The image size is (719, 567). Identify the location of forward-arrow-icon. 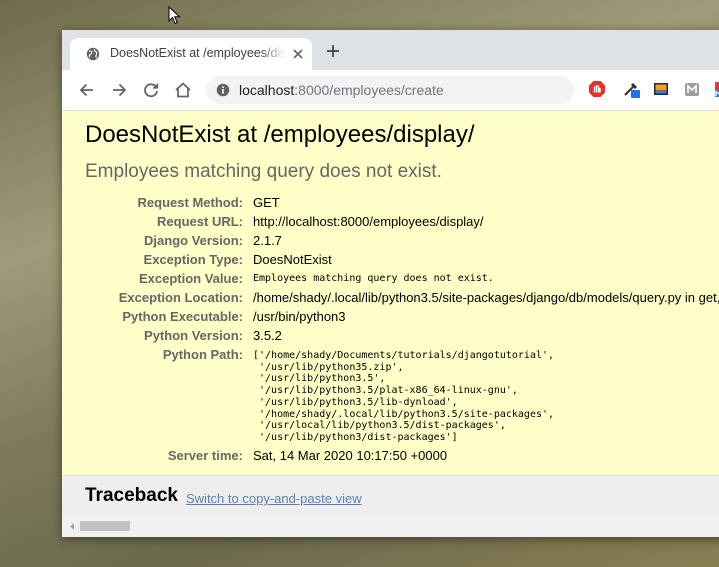
(119, 90).